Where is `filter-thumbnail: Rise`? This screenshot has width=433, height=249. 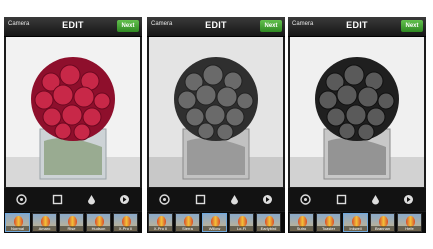 filter-thumbnail: Rise is located at coordinates (71, 222).